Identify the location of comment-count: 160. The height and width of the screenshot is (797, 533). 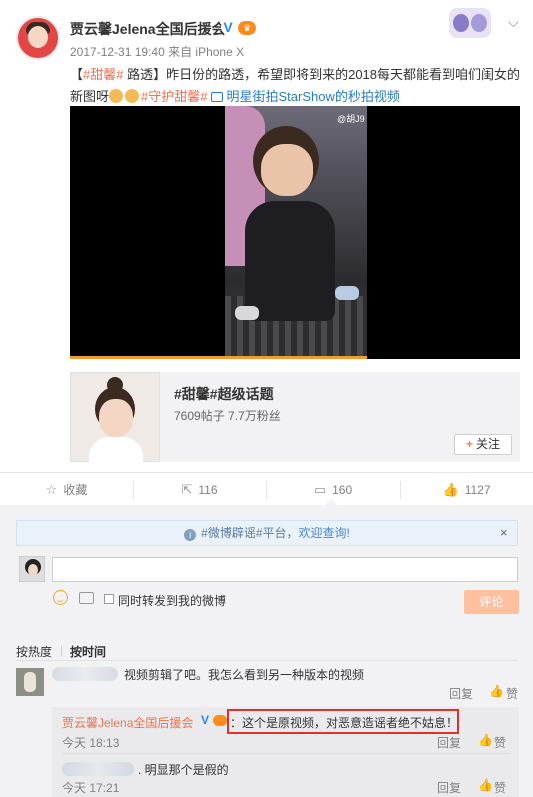
(342, 490).